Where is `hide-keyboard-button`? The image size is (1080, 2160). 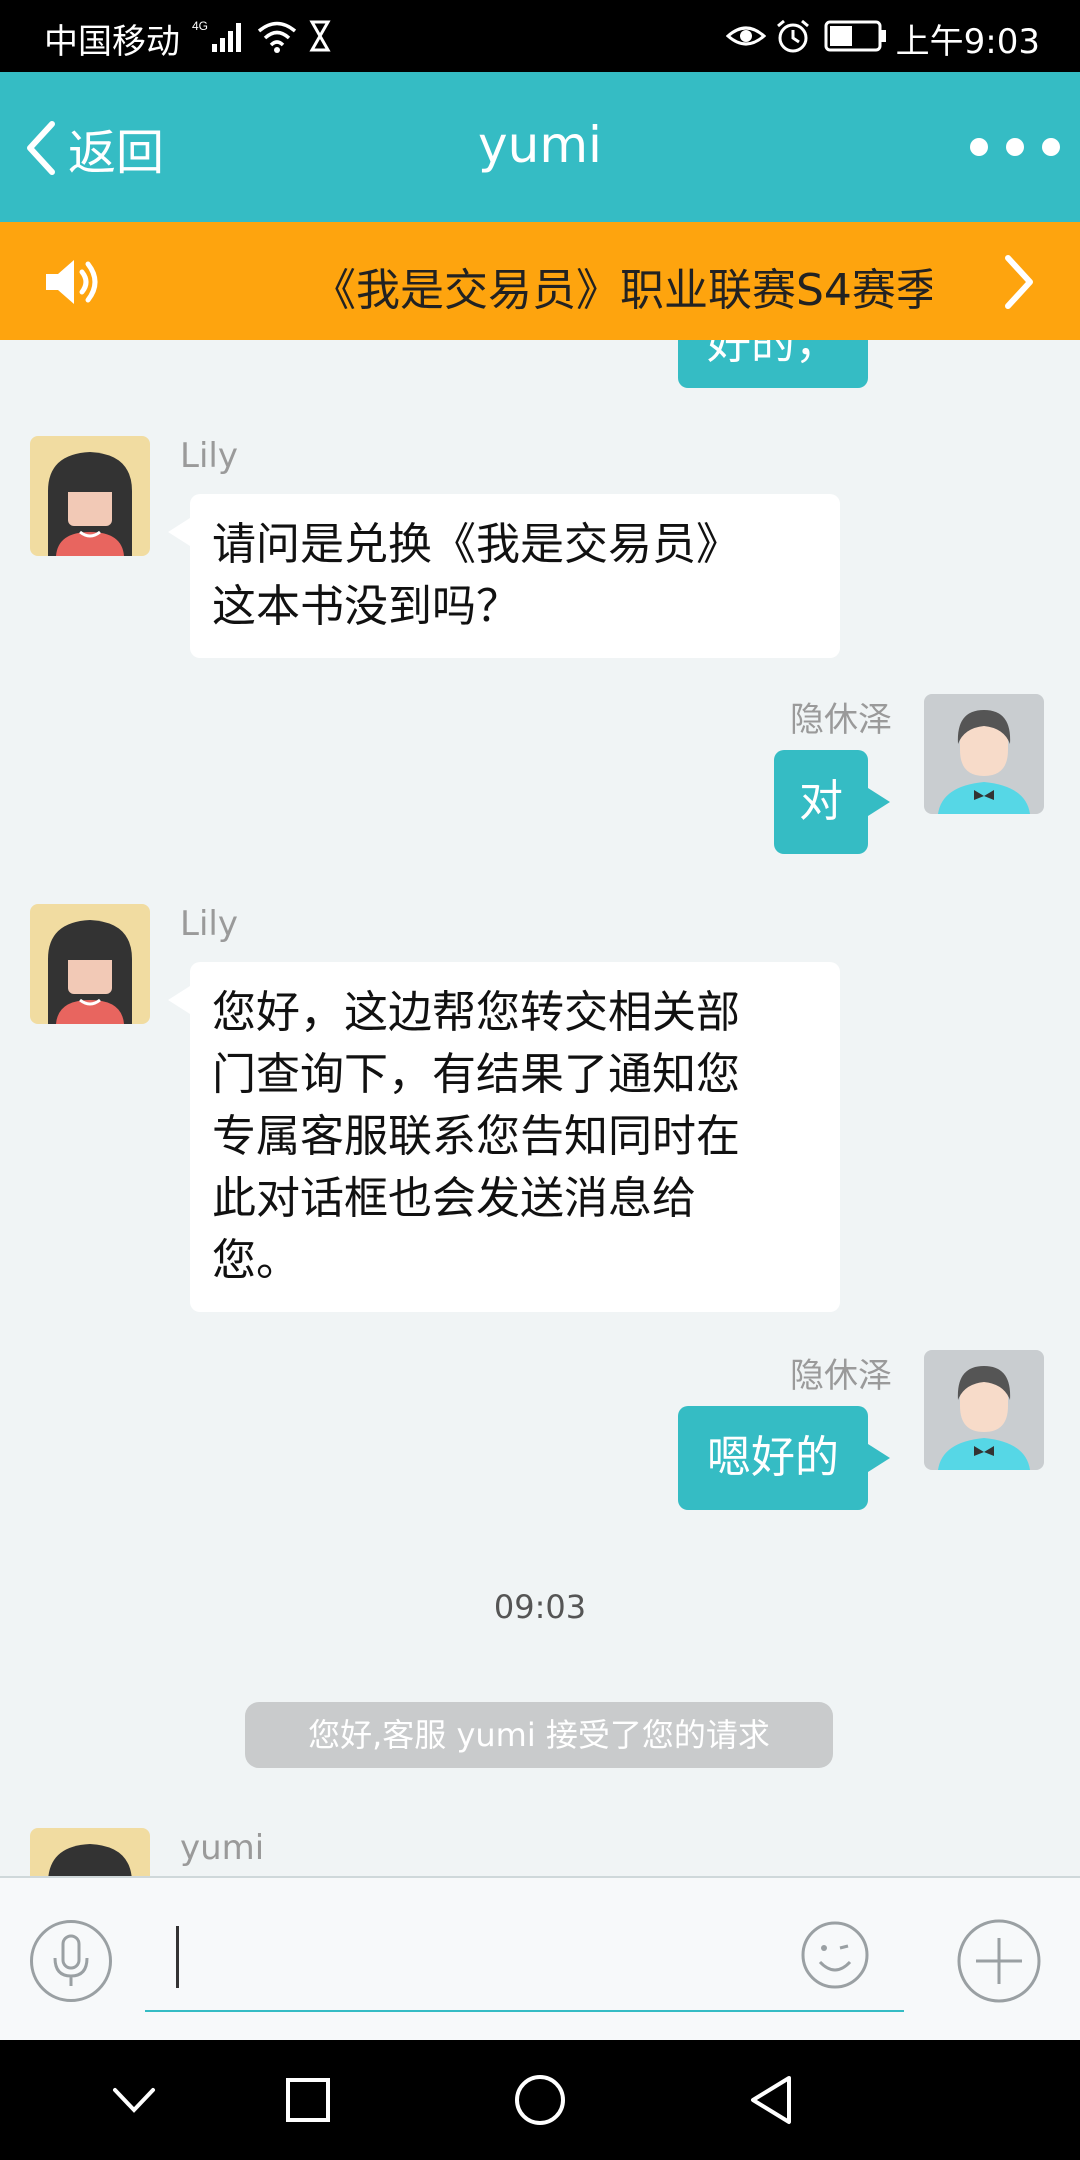 hide-keyboard-button is located at coordinates (134, 2100).